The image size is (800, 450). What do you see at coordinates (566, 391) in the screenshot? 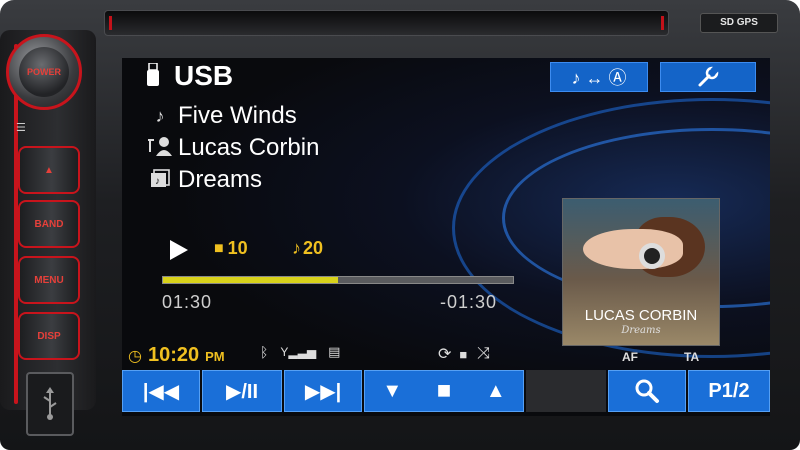
I see `empty-slot` at bounding box center [566, 391].